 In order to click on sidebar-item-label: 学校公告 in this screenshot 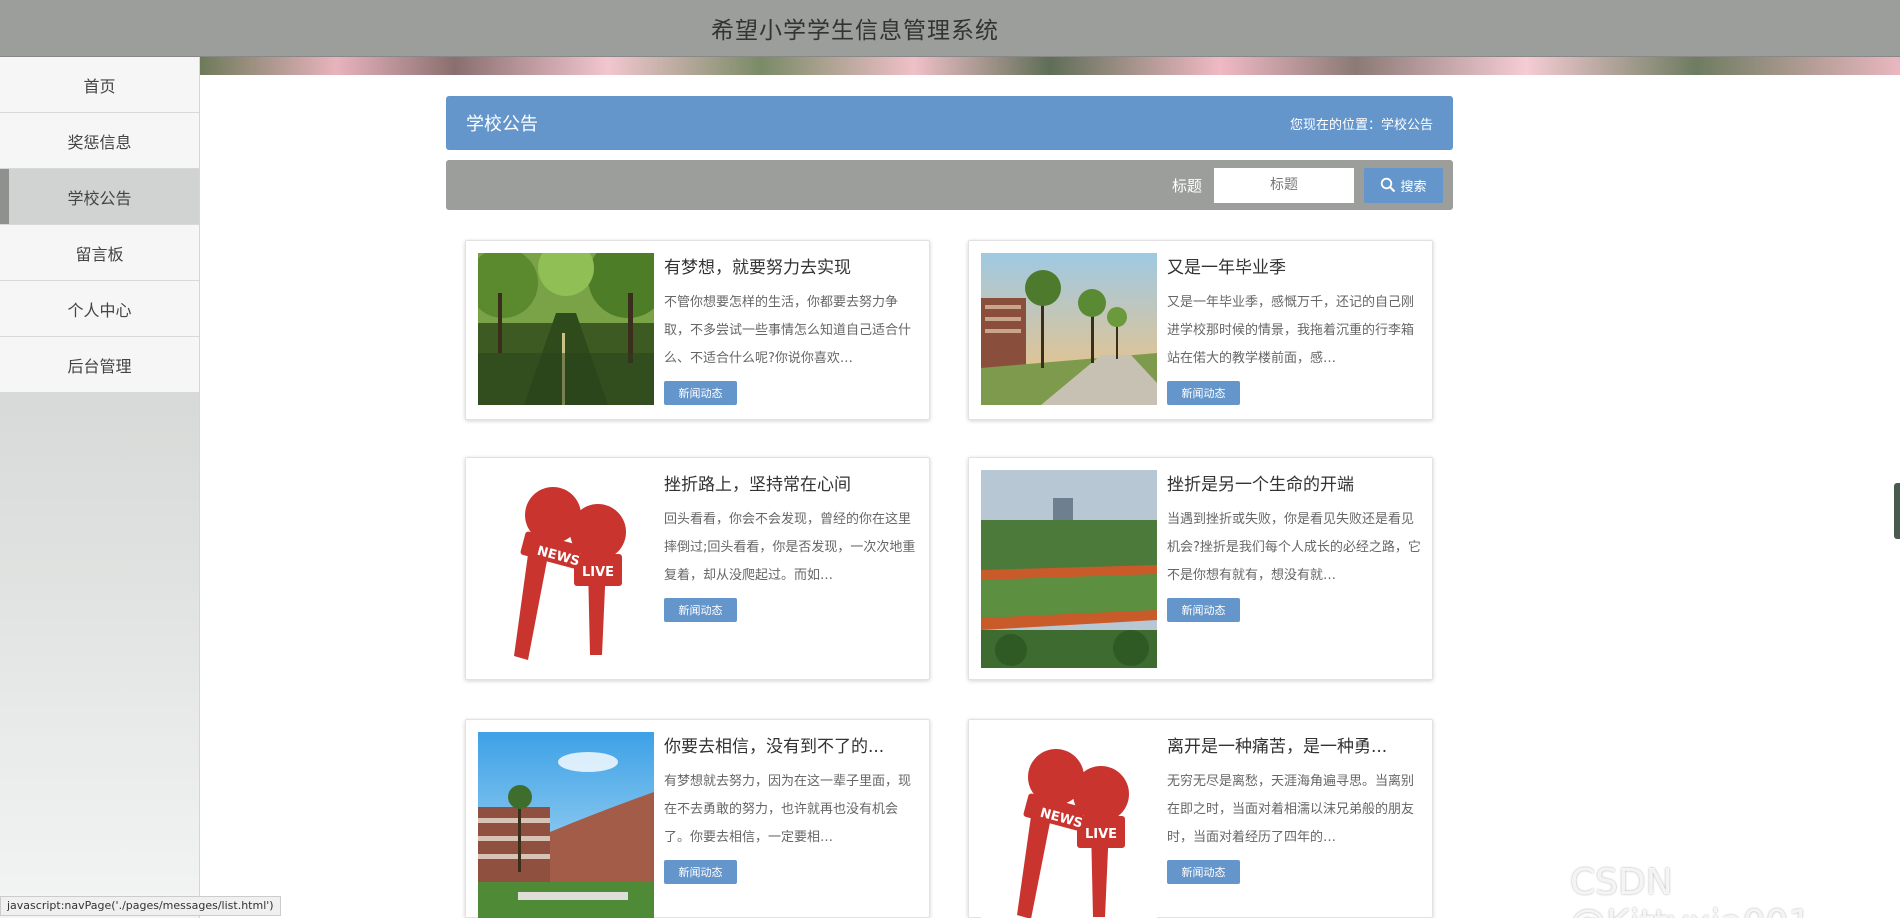, I will do `click(99, 198)`.